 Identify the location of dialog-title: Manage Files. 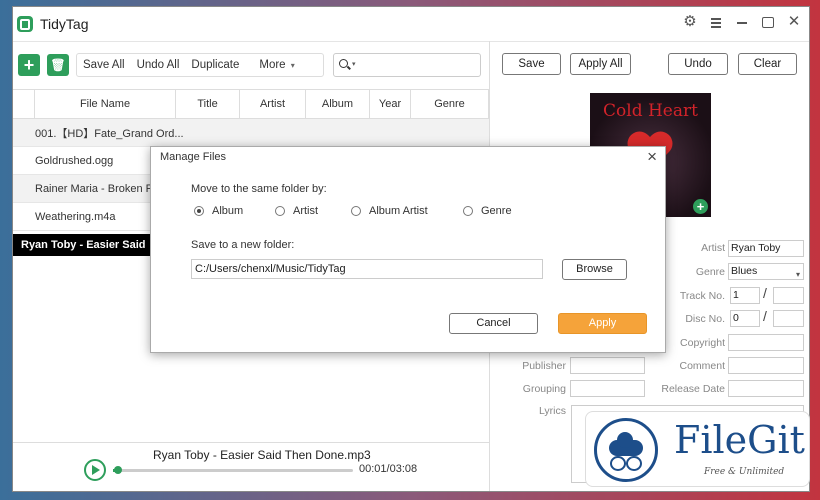
(193, 157).